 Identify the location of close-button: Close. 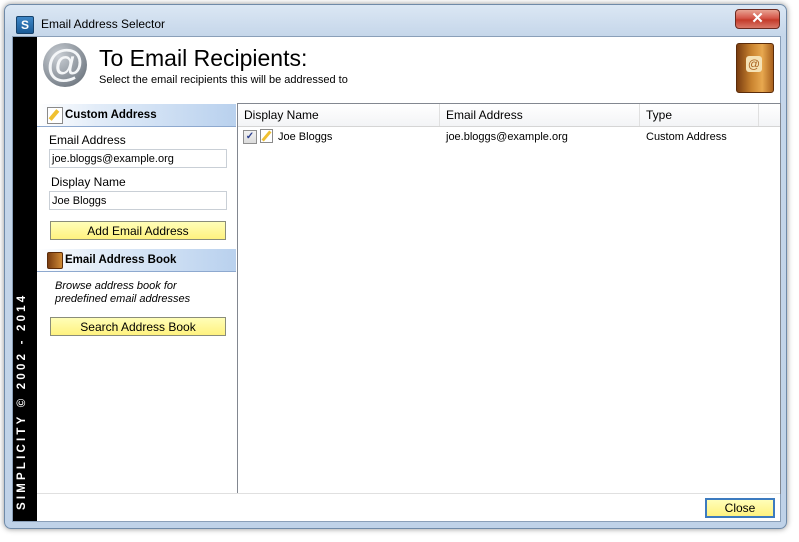
(740, 508).